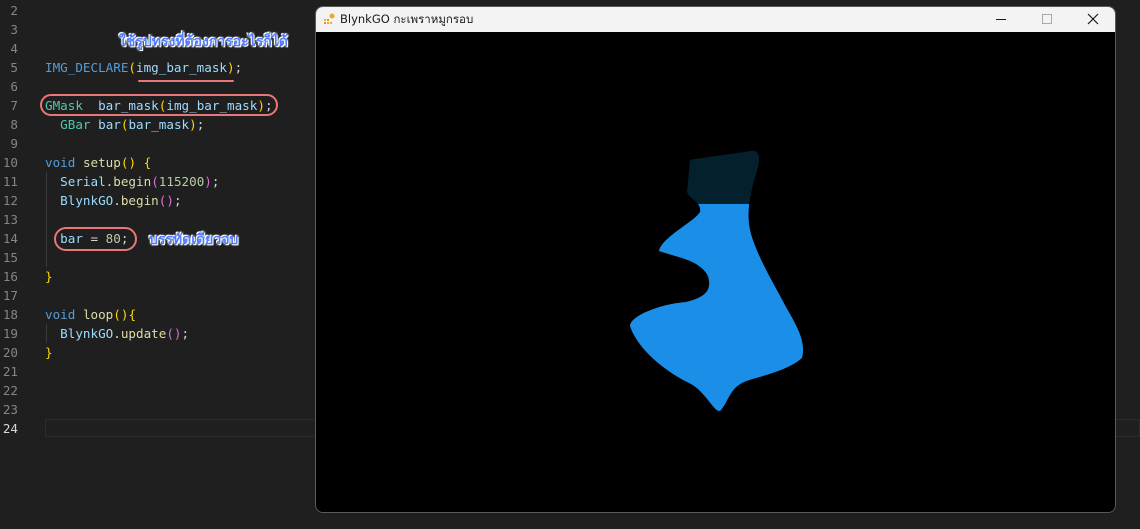  What do you see at coordinates (124, 124) in the screenshot?
I see `code-text: GBar bar(bar_mask);` at bounding box center [124, 124].